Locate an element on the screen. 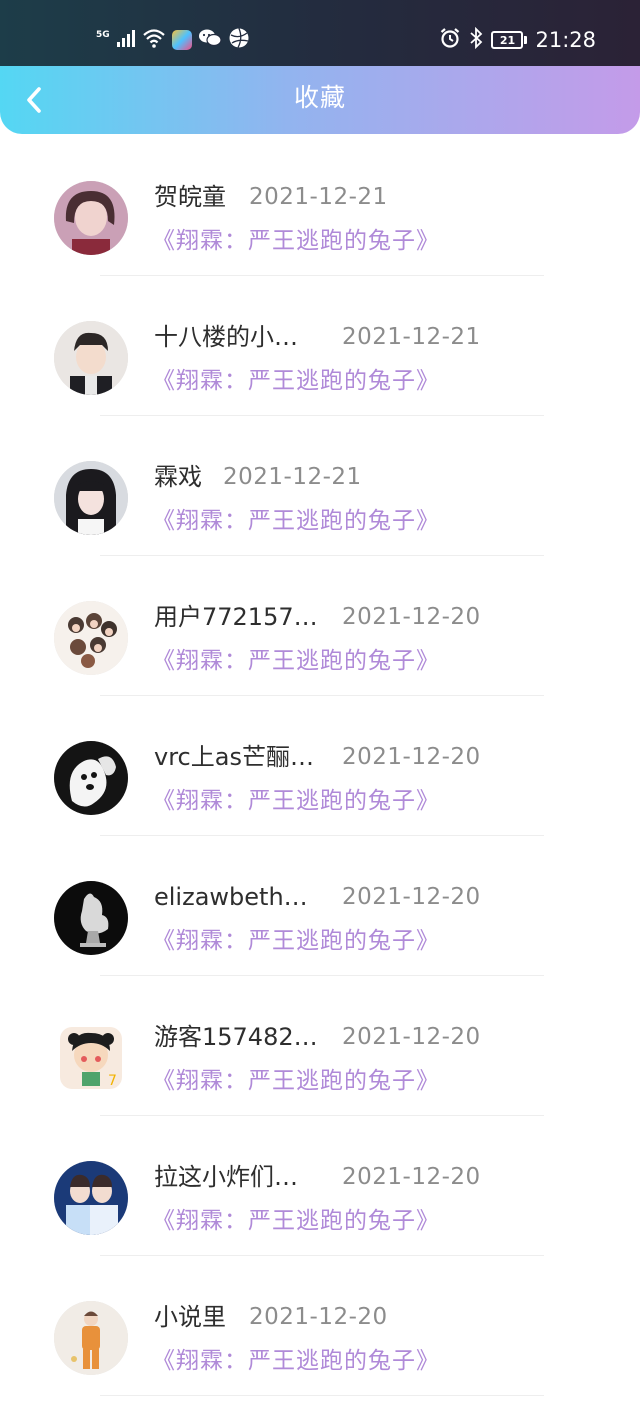  signal-icon is located at coordinates (126, 40).